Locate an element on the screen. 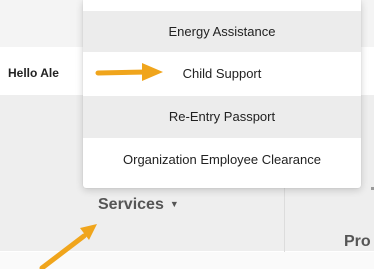  menu-item-energy-assistance: Energy Assistance is located at coordinates (222, 31).